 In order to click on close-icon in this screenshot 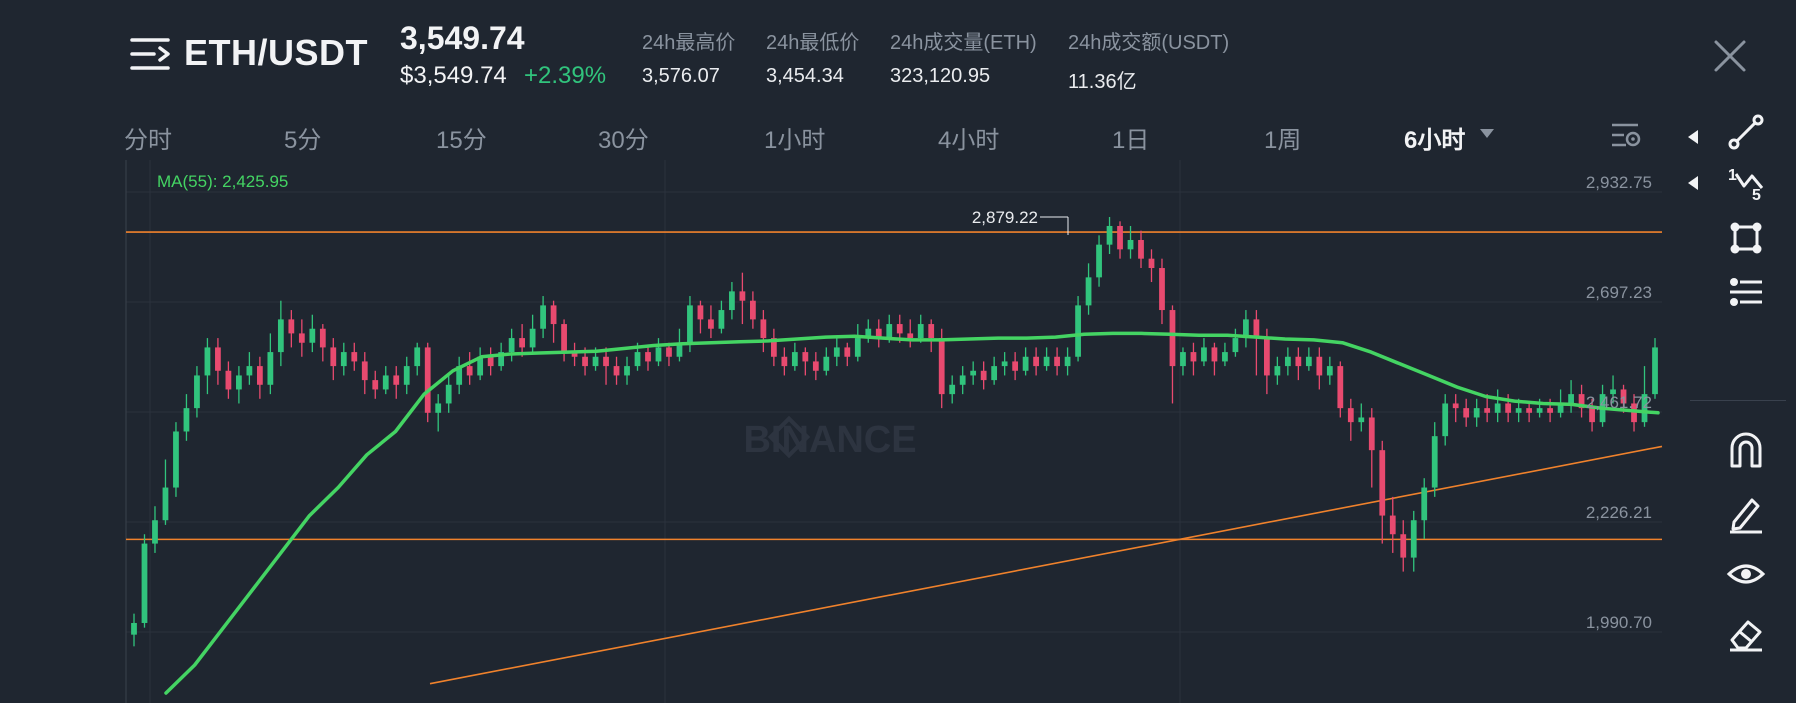, I will do `click(1730, 56)`.